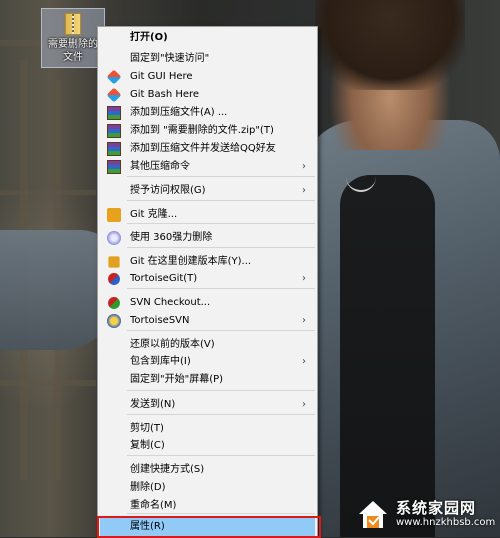  What do you see at coordinates (172, 344) in the screenshot?
I see `menu-item-label: 还原以前的版本(V)` at bounding box center [172, 344].